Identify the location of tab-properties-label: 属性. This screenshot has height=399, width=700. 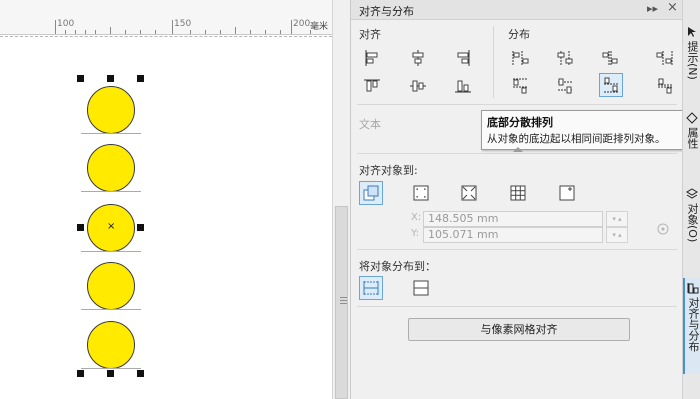
(692, 138).